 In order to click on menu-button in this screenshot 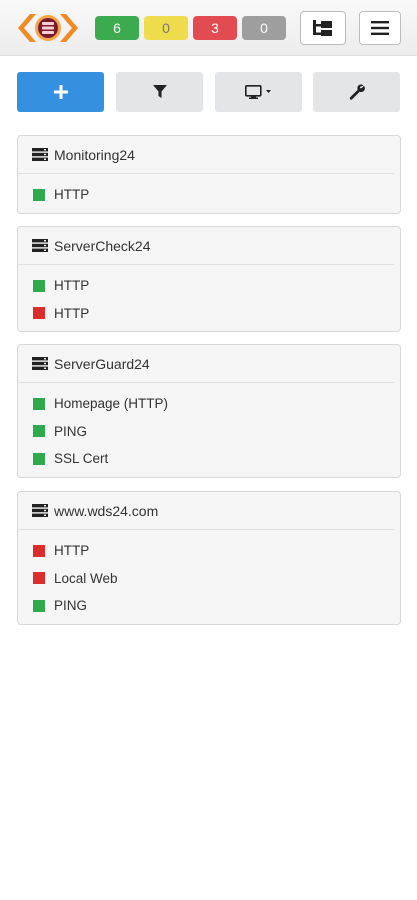, I will do `click(380, 28)`.